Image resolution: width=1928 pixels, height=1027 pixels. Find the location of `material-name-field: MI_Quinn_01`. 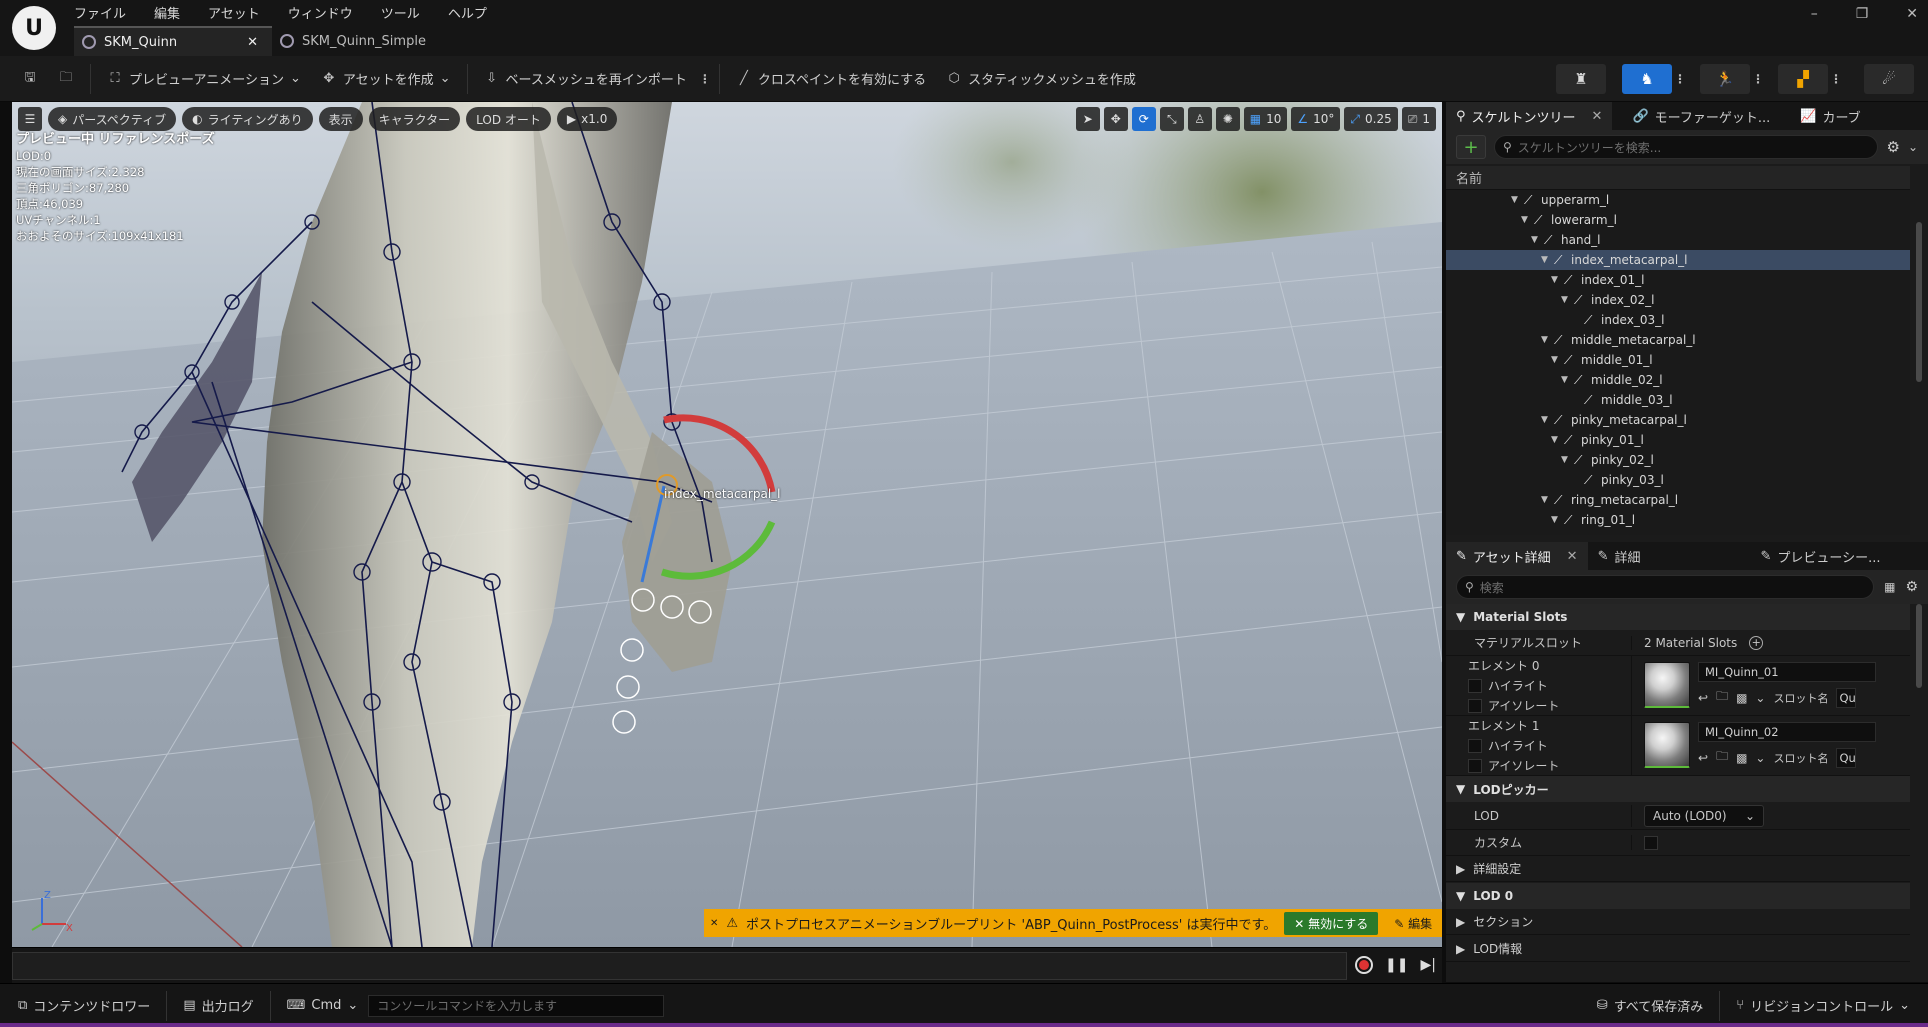

material-name-field: MI_Quinn_01 is located at coordinates (1787, 672).